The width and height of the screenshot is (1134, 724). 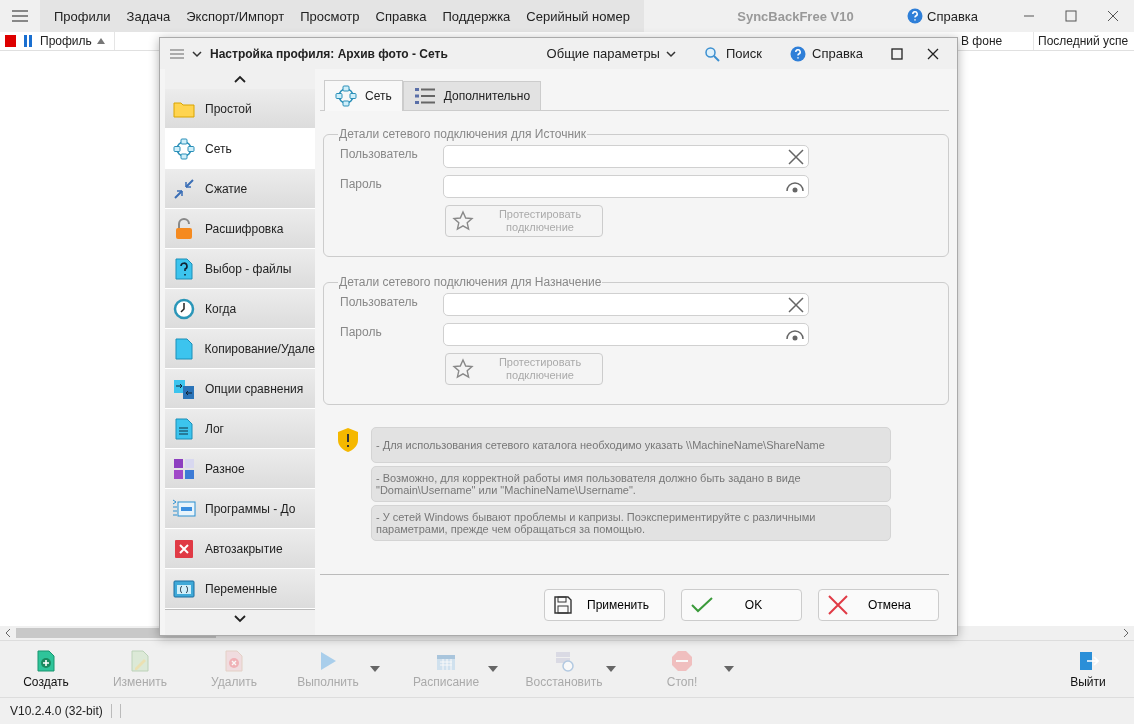 I want to click on edit-file-icon, so click(x=140, y=660).